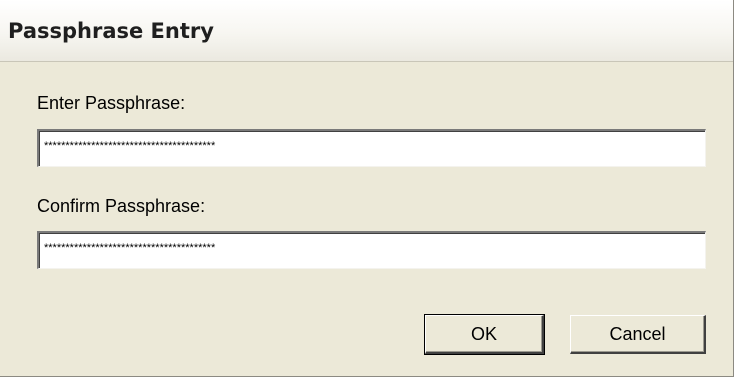 The height and width of the screenshot is (377, 734). I want to click on cancel-button: Cancel, so click(638, 334).